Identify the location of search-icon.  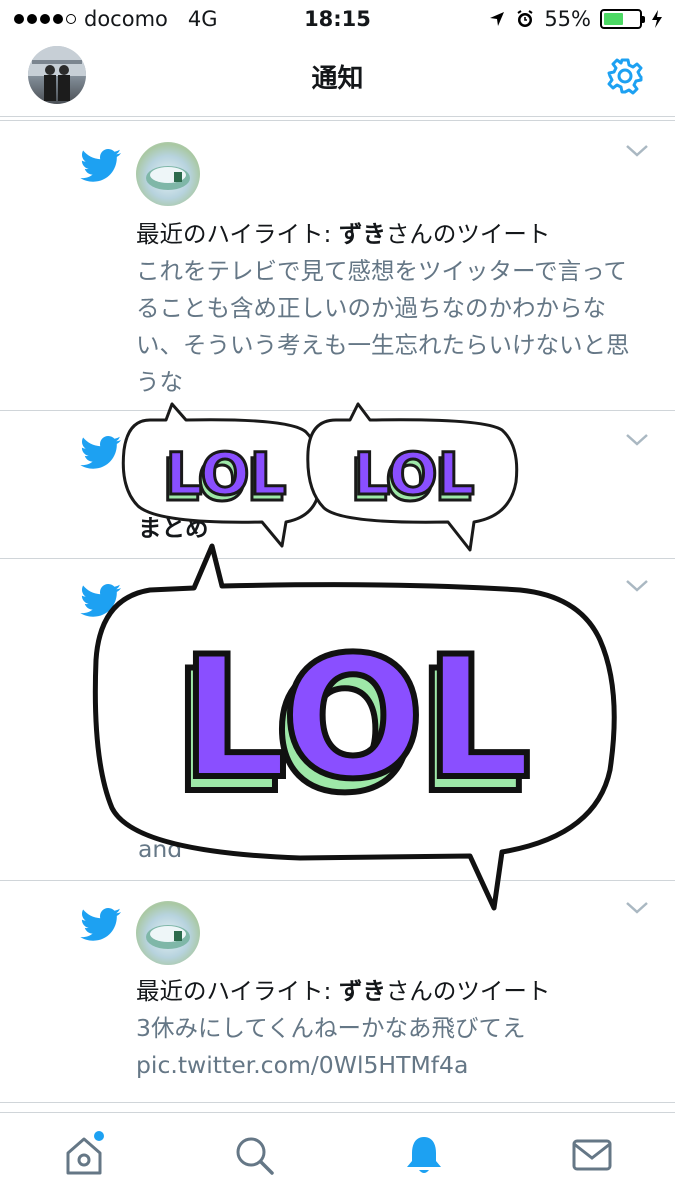
(254, 1155).